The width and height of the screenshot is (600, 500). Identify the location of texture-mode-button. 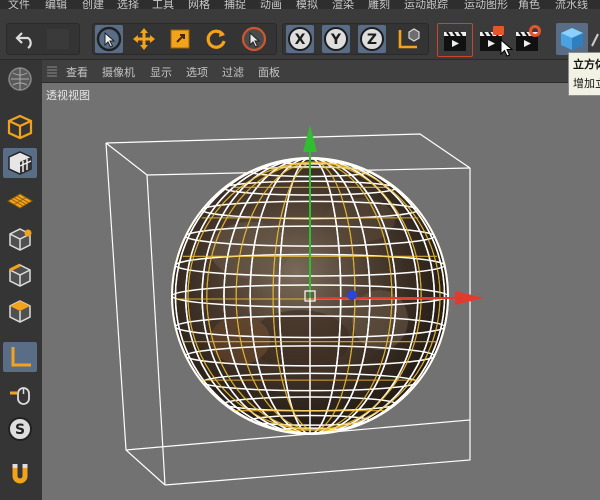
(20, 163).